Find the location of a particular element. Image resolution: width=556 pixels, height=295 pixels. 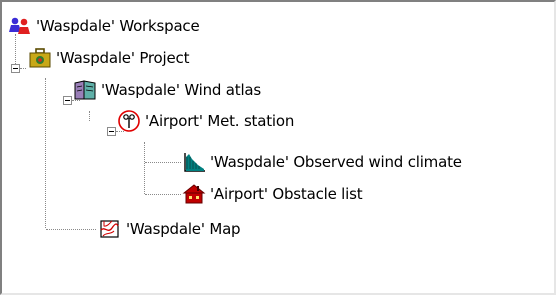

workspace-icon is located at coordinates (19, 25).